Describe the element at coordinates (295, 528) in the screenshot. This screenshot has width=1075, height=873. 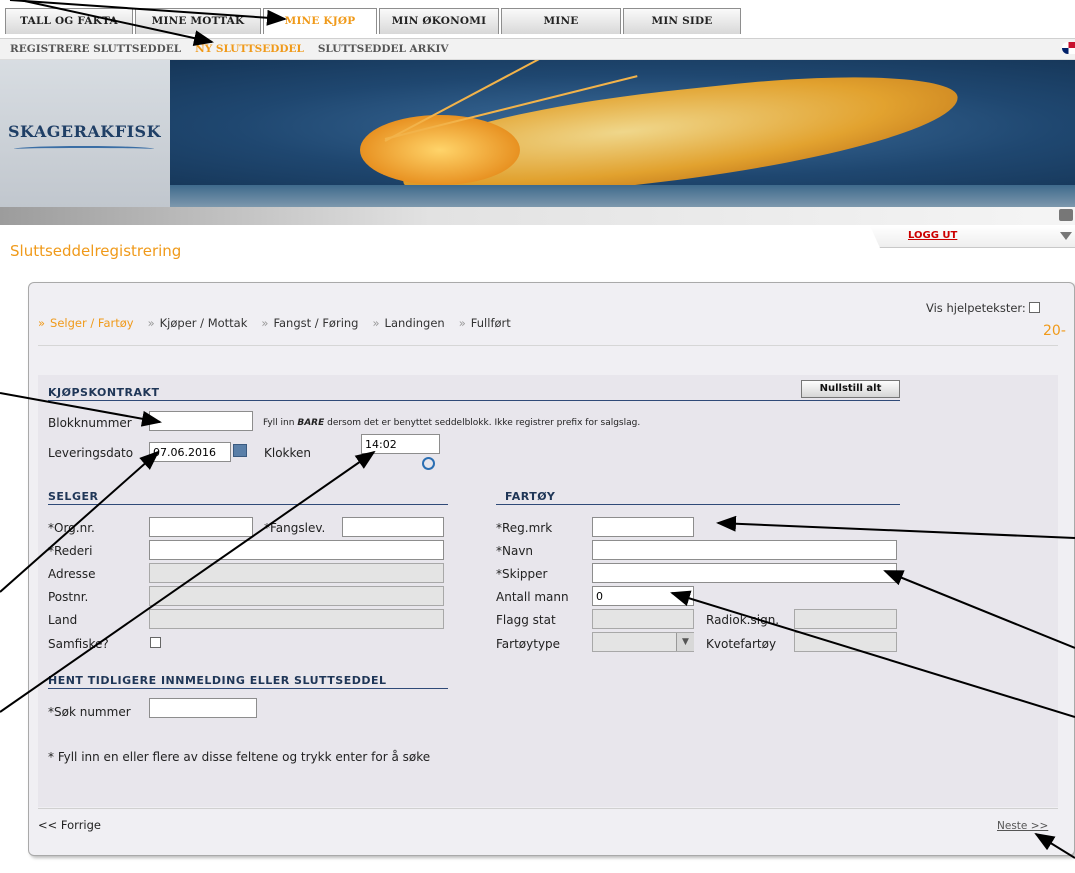
I see `fangslev-label: *Fangslev.` at that location.